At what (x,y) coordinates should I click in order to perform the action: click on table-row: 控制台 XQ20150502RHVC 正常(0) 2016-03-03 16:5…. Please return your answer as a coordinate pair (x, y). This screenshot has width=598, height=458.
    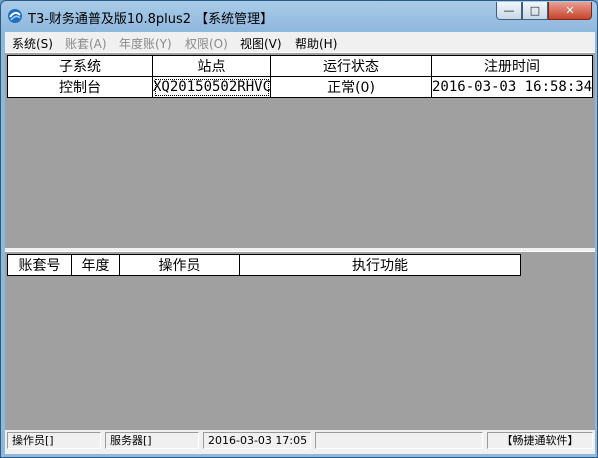
    Looking at the image, I should click on (300, 87).